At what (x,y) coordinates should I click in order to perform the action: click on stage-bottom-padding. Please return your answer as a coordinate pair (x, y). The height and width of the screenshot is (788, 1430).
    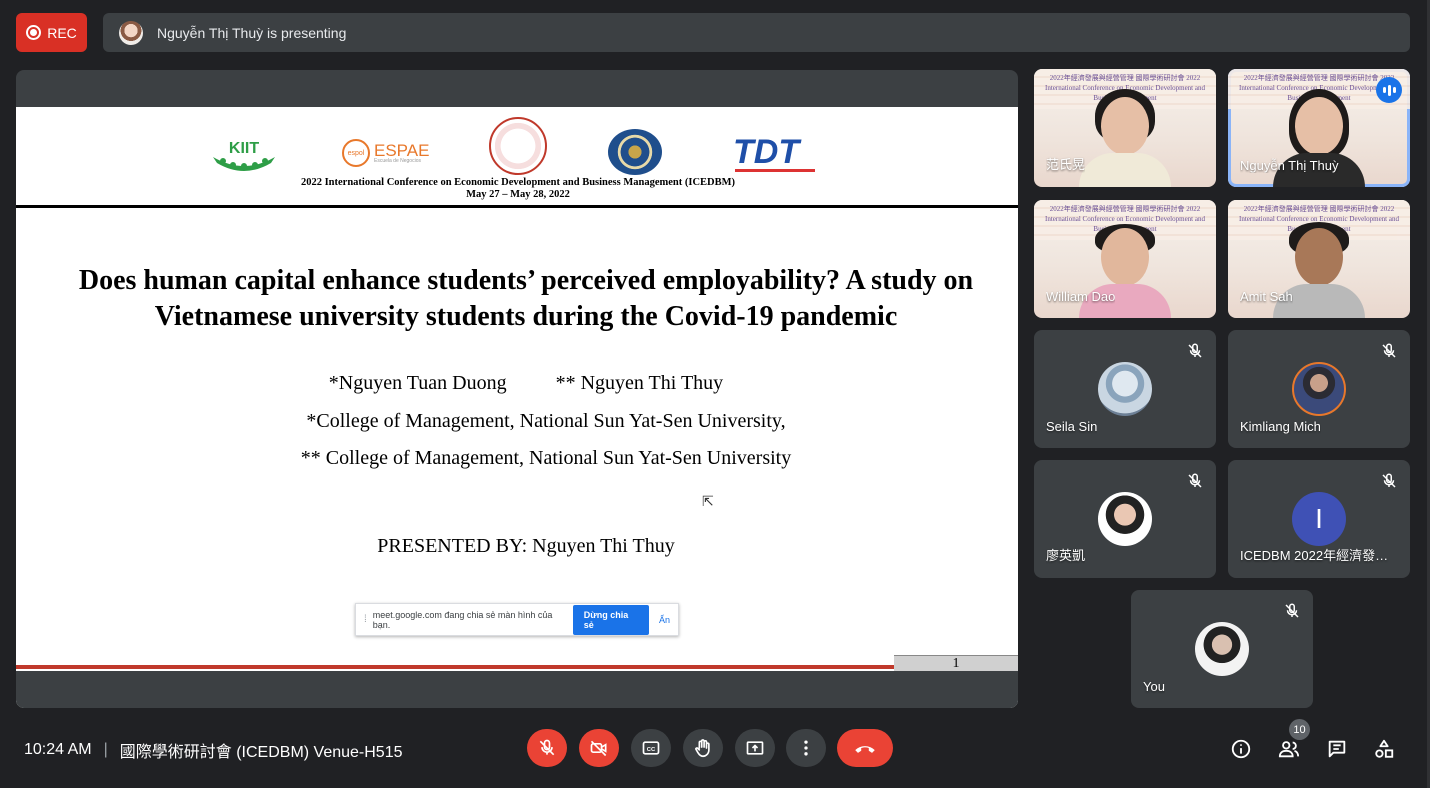
    Looking at the image, I should click on (517, 689).